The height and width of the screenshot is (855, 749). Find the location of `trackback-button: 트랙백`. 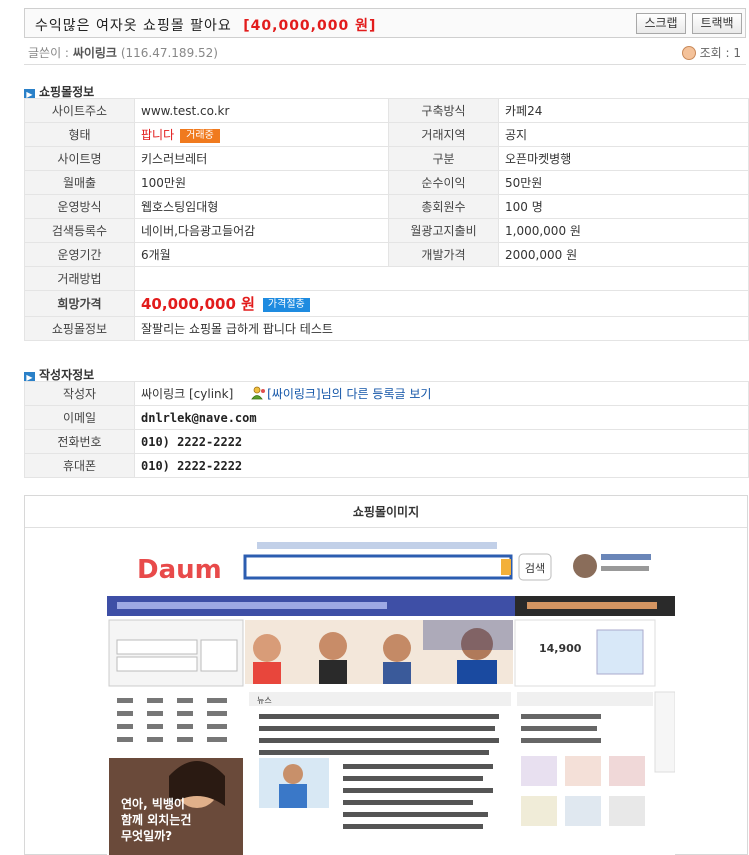

trackback-button: 트랙백 is located at coordinates (717, 23).